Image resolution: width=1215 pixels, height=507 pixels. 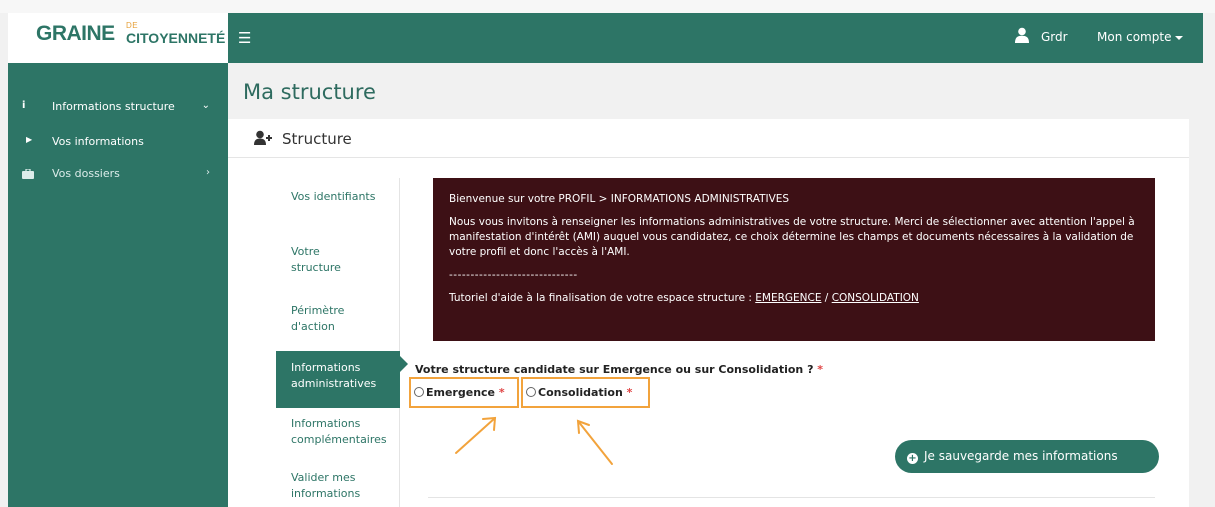 I want to click on logo-small-bottom: CITOYENNETÉ, so click(x=176, y=38).